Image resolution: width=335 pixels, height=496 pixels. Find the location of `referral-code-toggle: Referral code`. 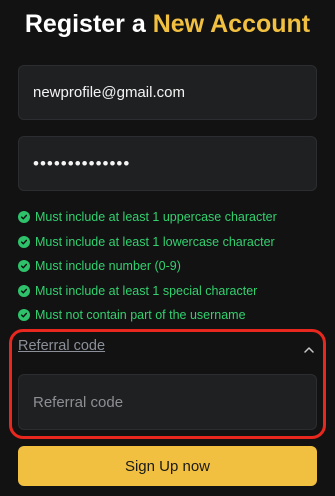

referral-code-toggle: Referral code is located at coordinates (61, 346).